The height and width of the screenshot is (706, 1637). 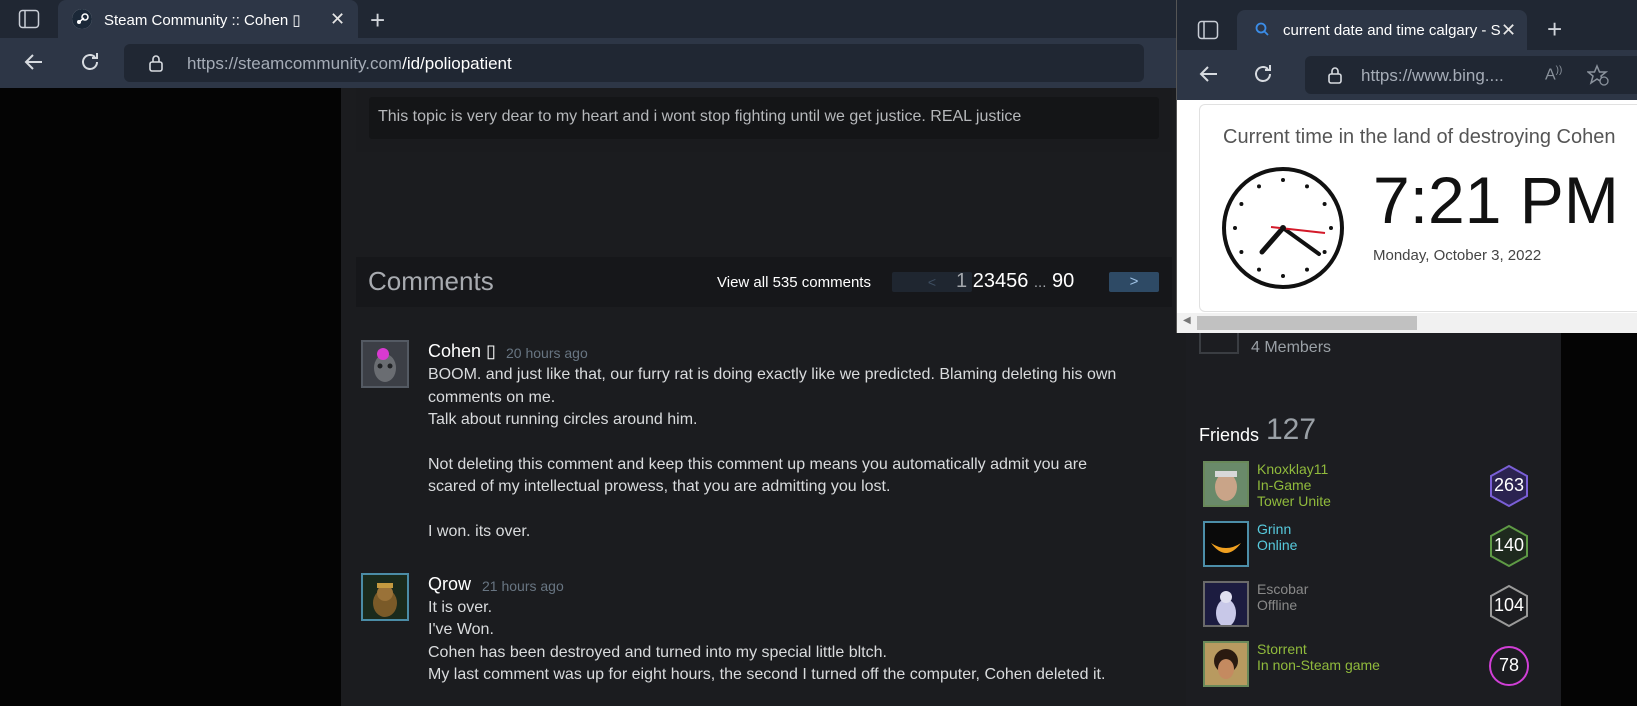 What do you see at coordinates (563, 419) in the screenshot?
I see `comment-line: Talk about running circles around him.` at bounding box center [563, 419].